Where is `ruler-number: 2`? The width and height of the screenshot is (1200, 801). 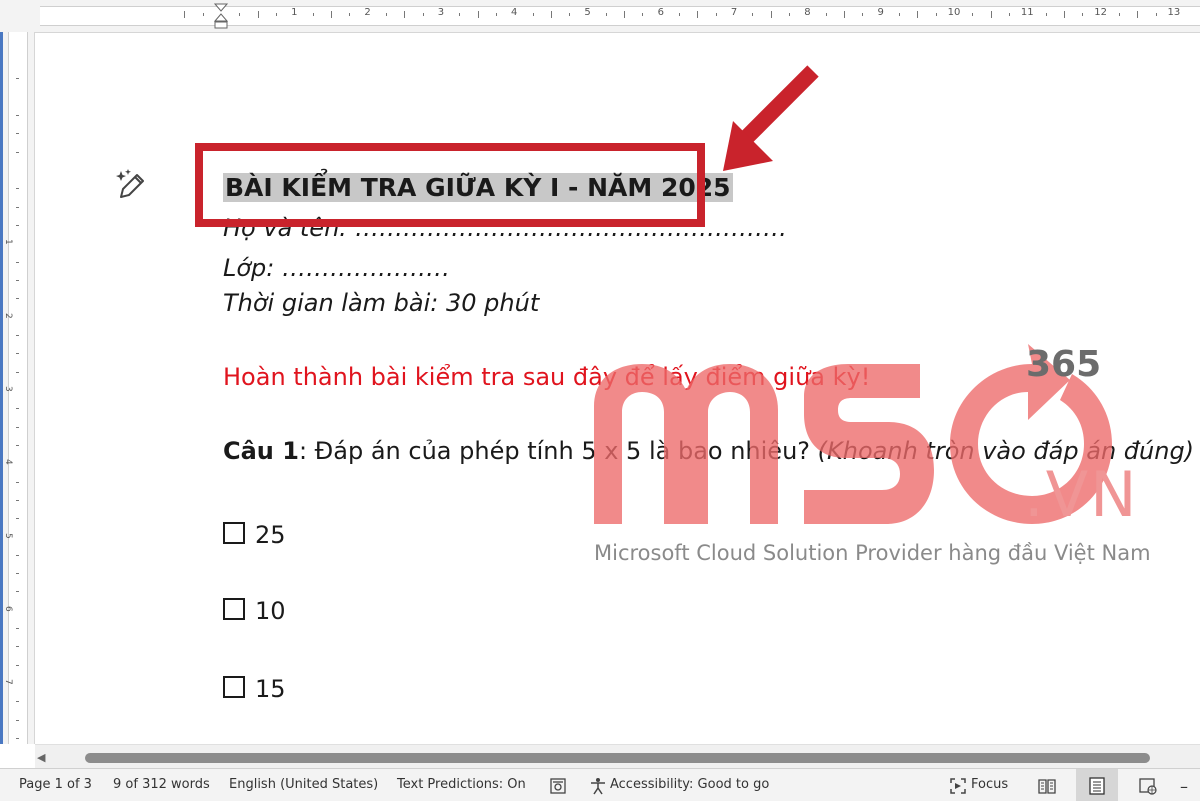 ruler-number: 2 is located at coordinates (367, 12).